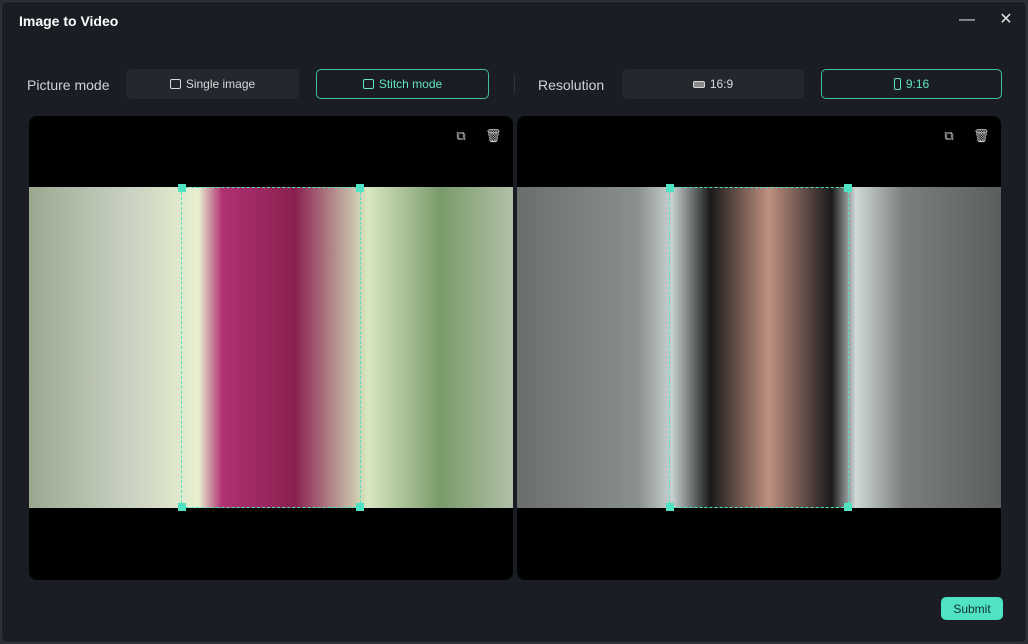 The width and height of the screenshot is (1028, 644). I want to click on resolution-16-9-button: 16:9, so click(713, 84).